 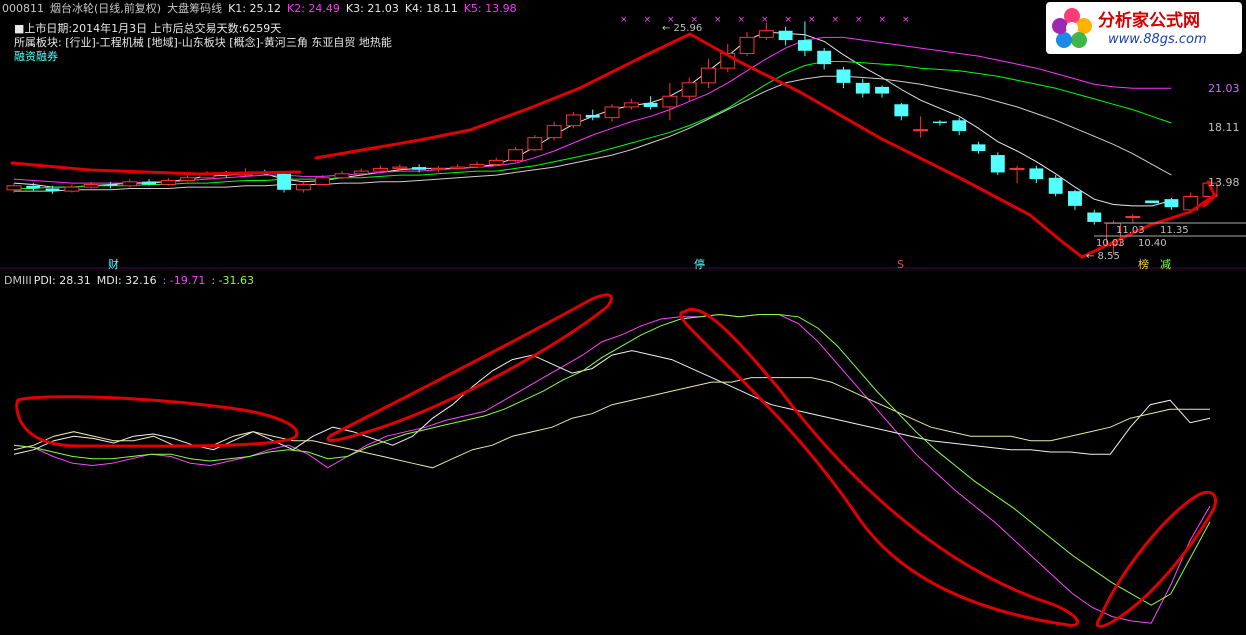 I want to click on price-note-label: 10.03, so click(x=1110, y=243).